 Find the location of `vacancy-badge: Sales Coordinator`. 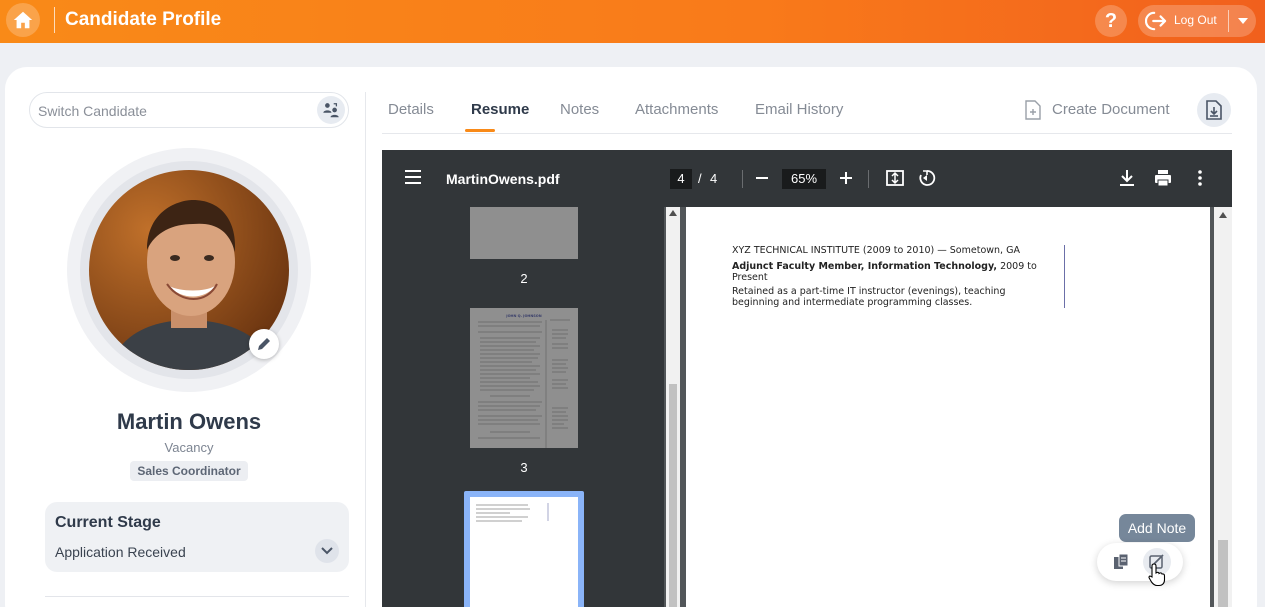

vacancy-badge: Sales Coordinator is located at coordinates (189, 471).